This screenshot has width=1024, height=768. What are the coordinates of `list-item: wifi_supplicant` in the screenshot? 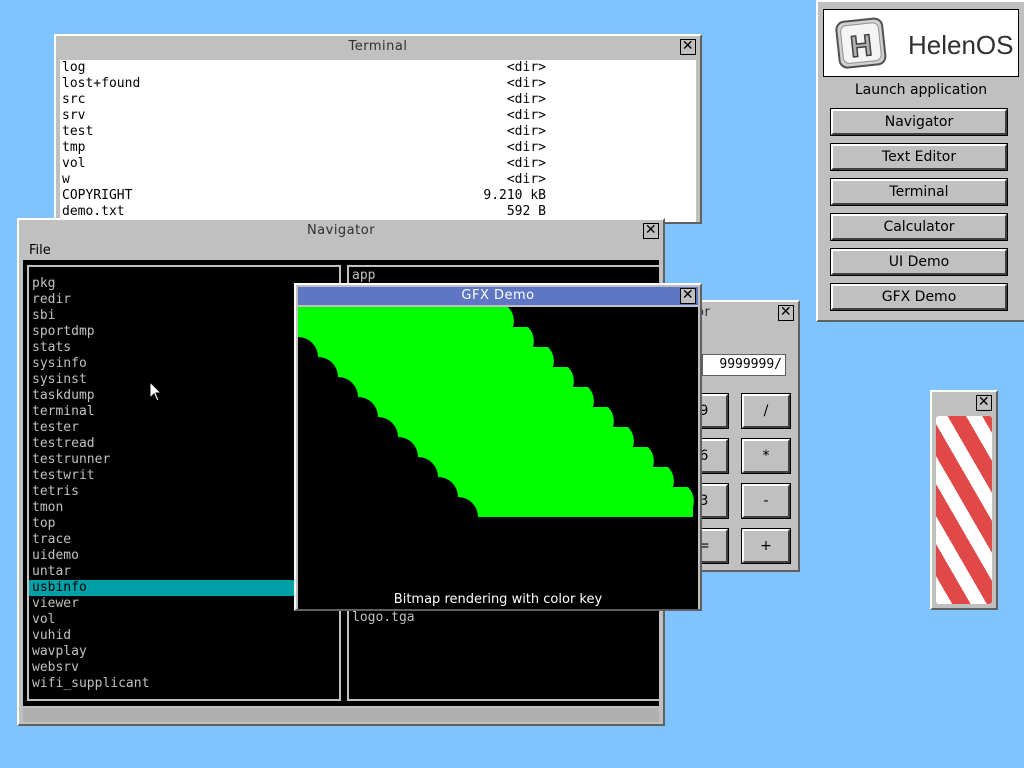 It's located at (184, 684).